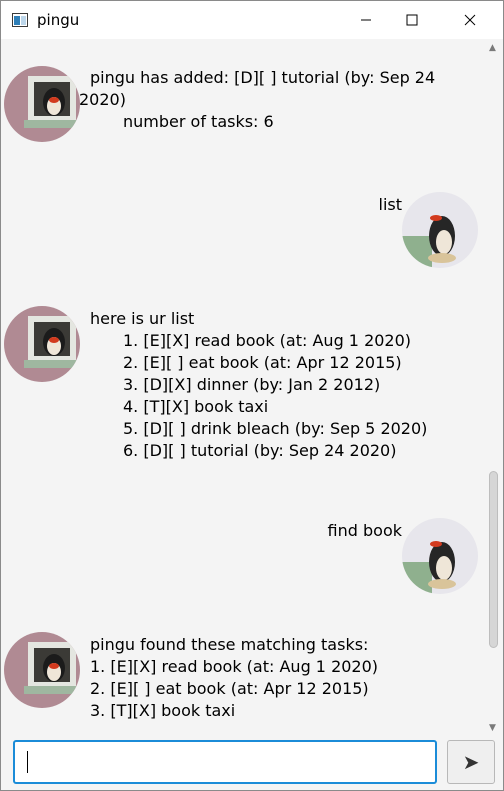  I want to click on bot-message-line: here is ur list, so click(142, 318).